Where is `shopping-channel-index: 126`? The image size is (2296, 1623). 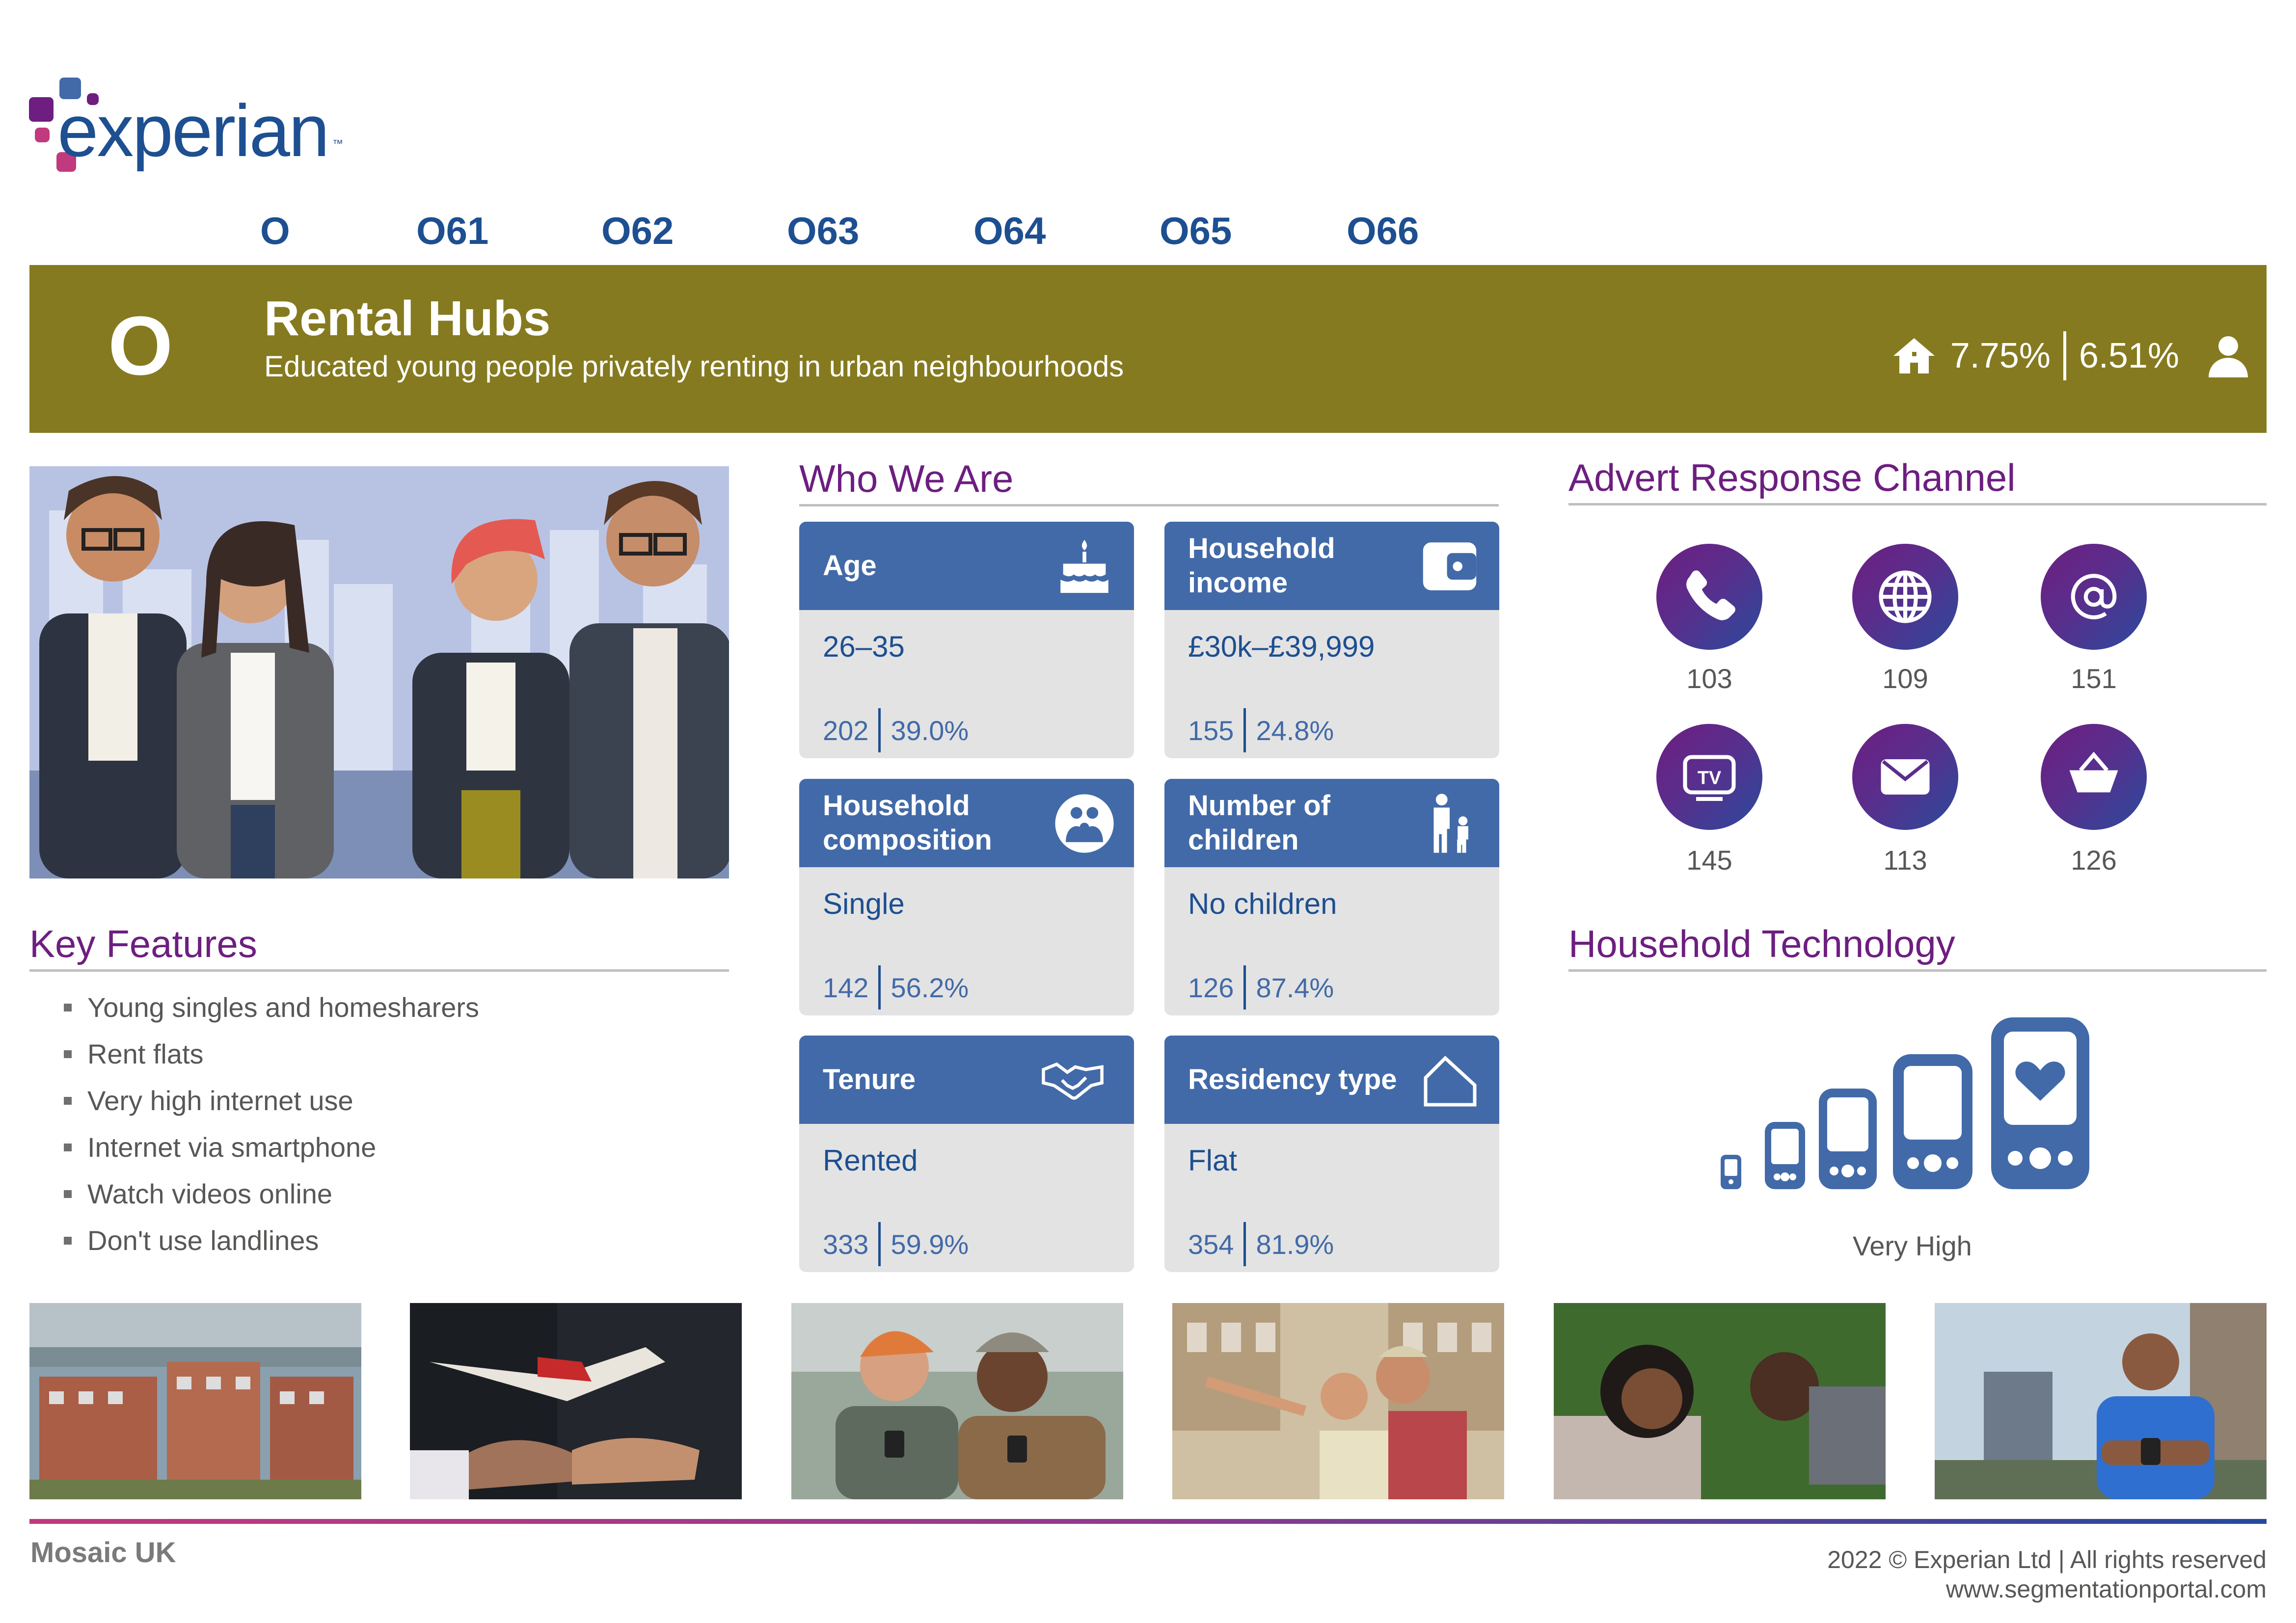 shopping-channel-index: 126 is located at coordinates (2094, 860).